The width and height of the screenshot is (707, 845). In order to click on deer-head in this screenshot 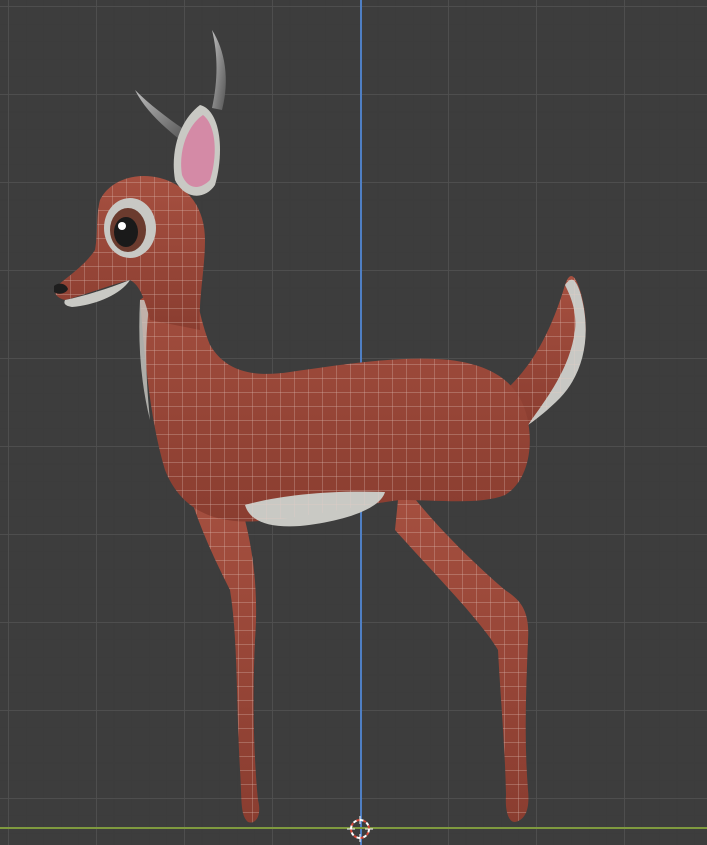, I will do `click(129, 253)`.